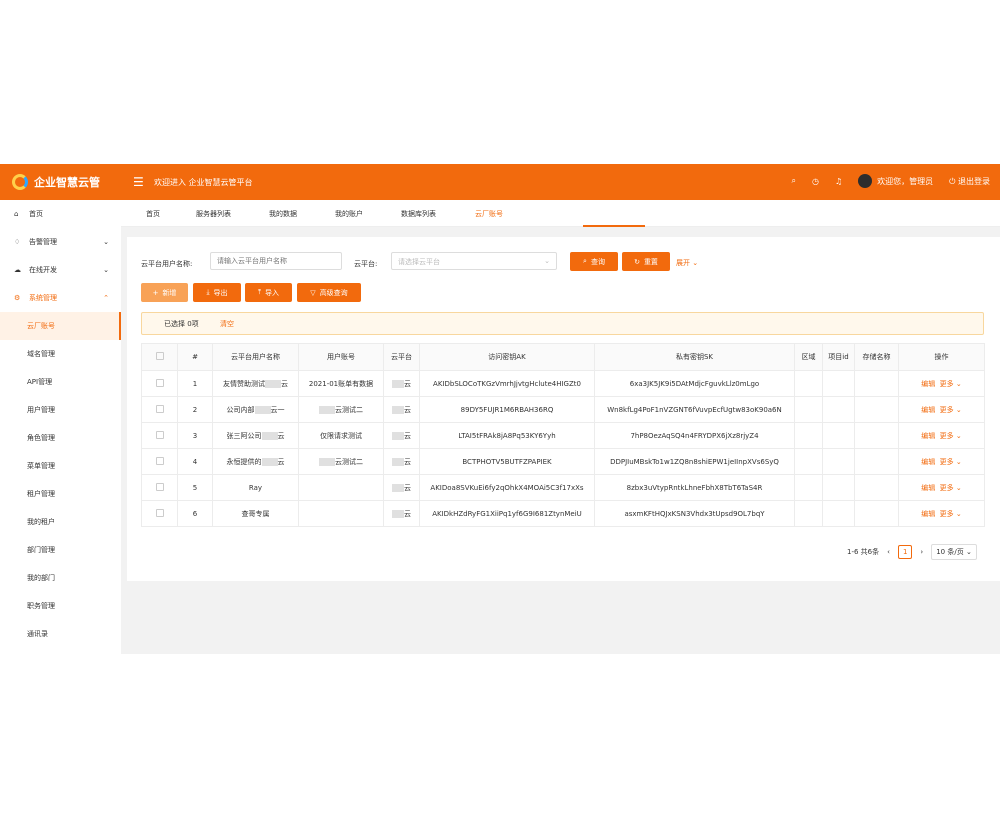  Describe the element at coordinates (60, 298) in the screenshot. I see `sidebar-item-system: ⚙ 系统管理 ⌃` at that location.